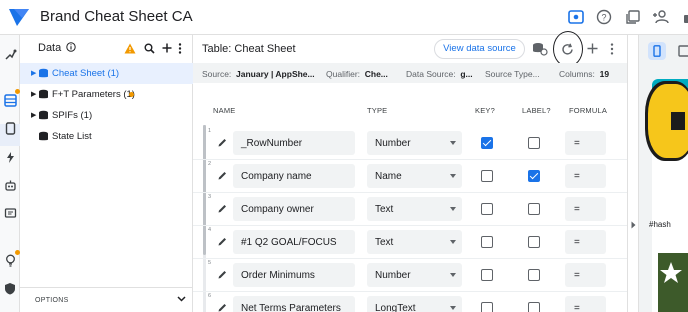 The image size is (688, 312). Describe the element at coordinates (540, 49) in the screenshot. I see `regenerate-structure-icon` at that location.